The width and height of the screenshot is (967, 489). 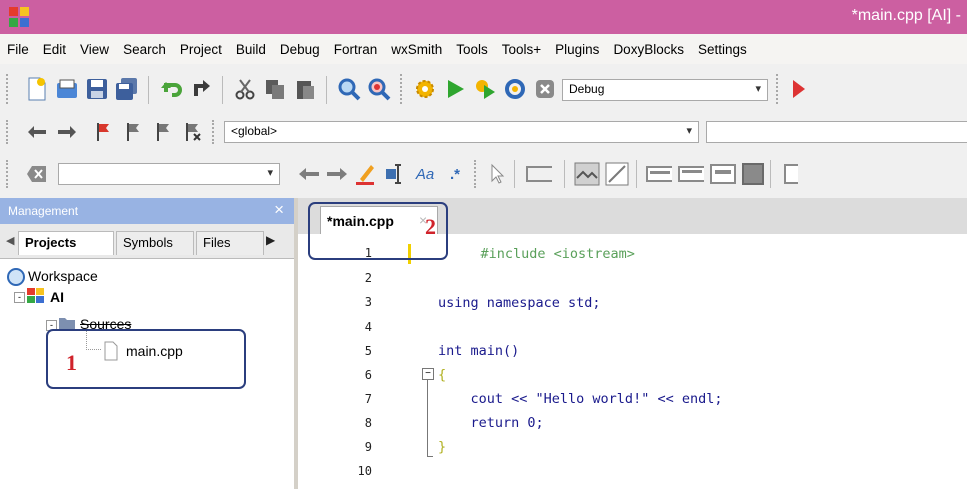 I want to click on tree-workspace: Workspace, so click(x=63, y=276).